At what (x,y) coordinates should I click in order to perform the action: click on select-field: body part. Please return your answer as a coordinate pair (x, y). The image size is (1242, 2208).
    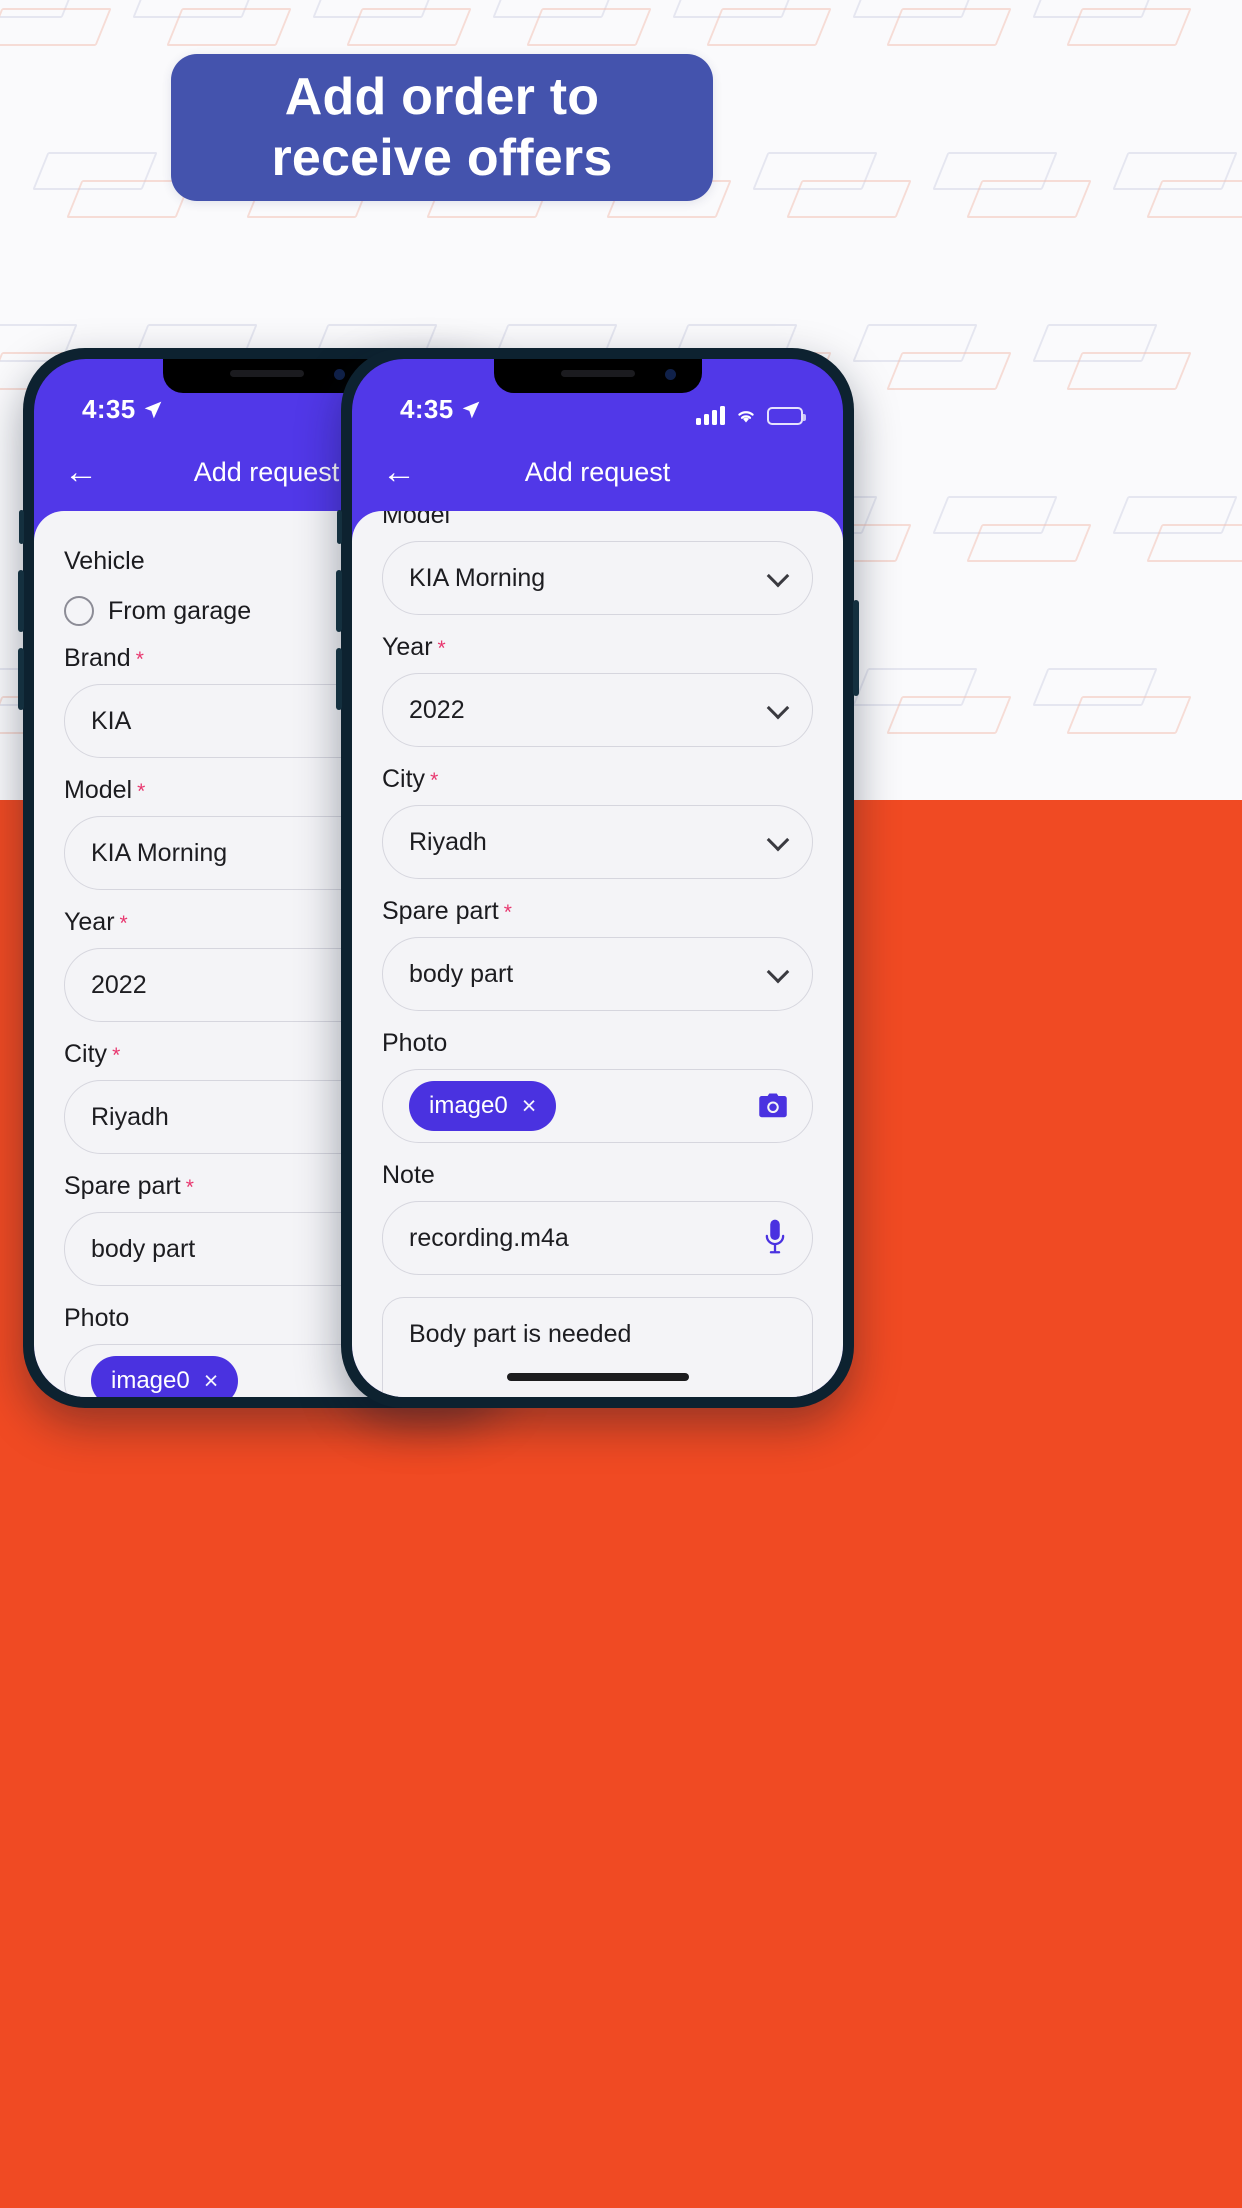
    Looking at the image, I should click on (597, 974).